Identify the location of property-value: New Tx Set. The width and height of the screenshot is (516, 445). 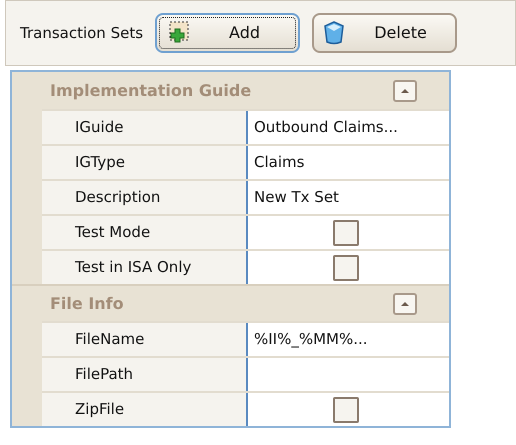
(296, 197).